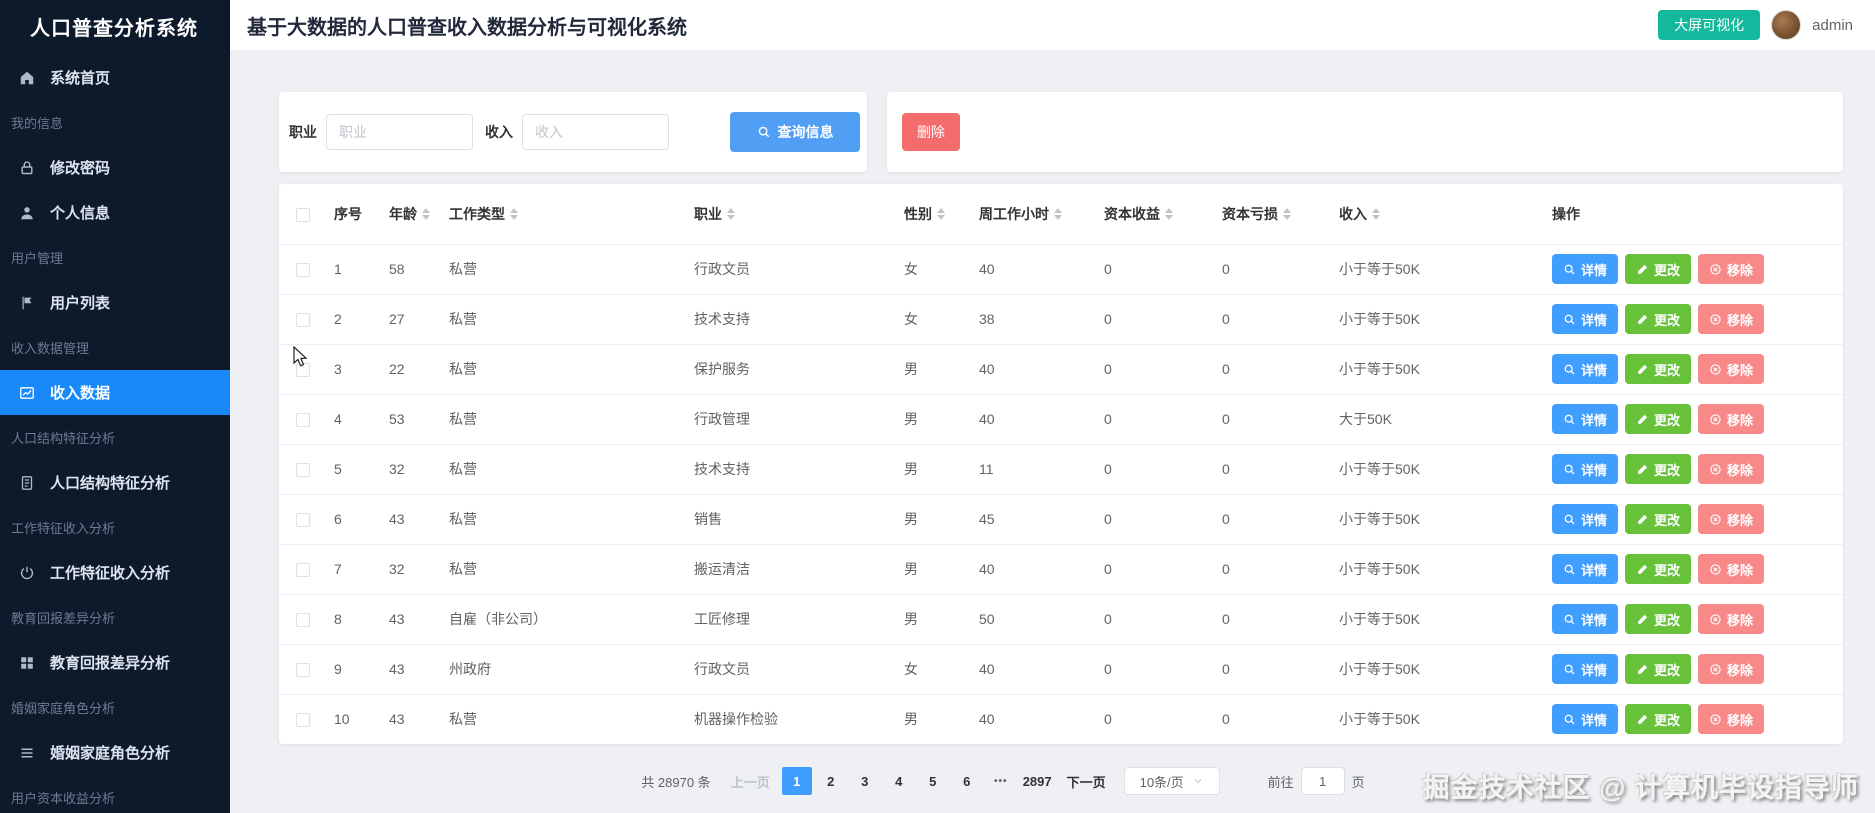 The height and width of the screenshot is (813, 1875). Describe the element at coordinates (1786, 25) in the screenshot. I see `avatar` at that location.